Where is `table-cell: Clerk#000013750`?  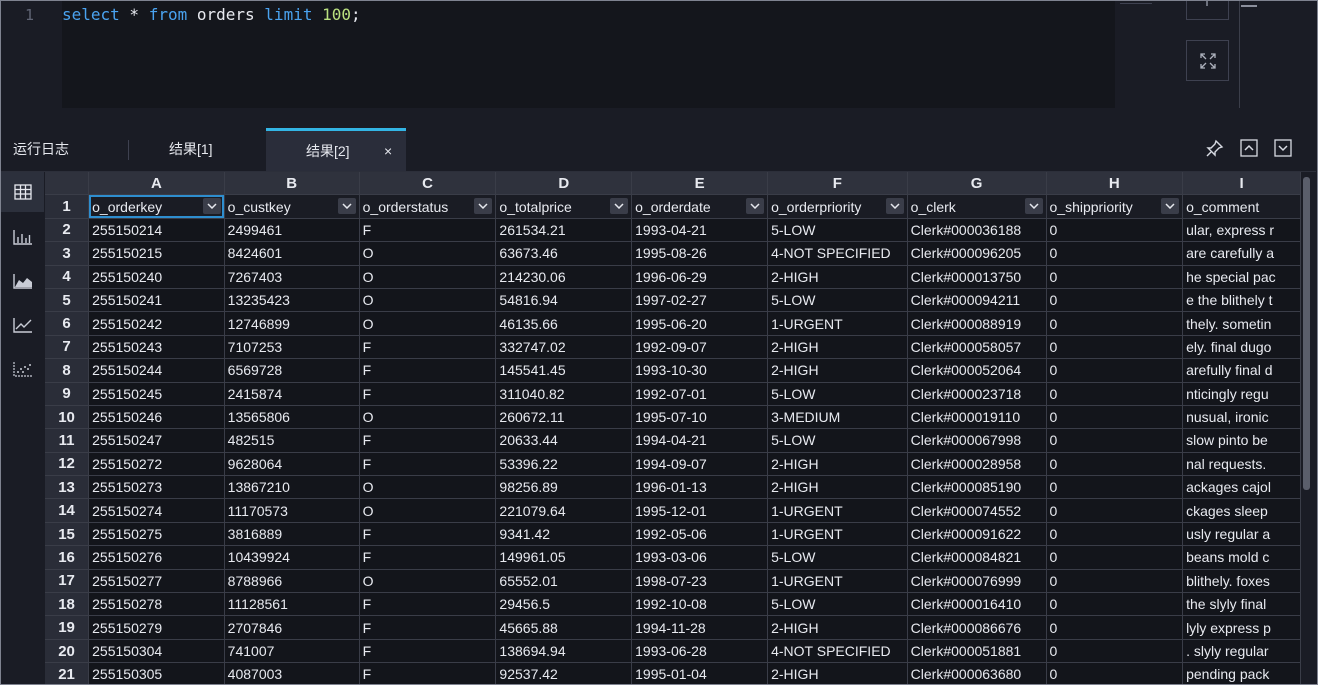 table-cell: Clerk#000013750 is located at coordinates (977, 277).